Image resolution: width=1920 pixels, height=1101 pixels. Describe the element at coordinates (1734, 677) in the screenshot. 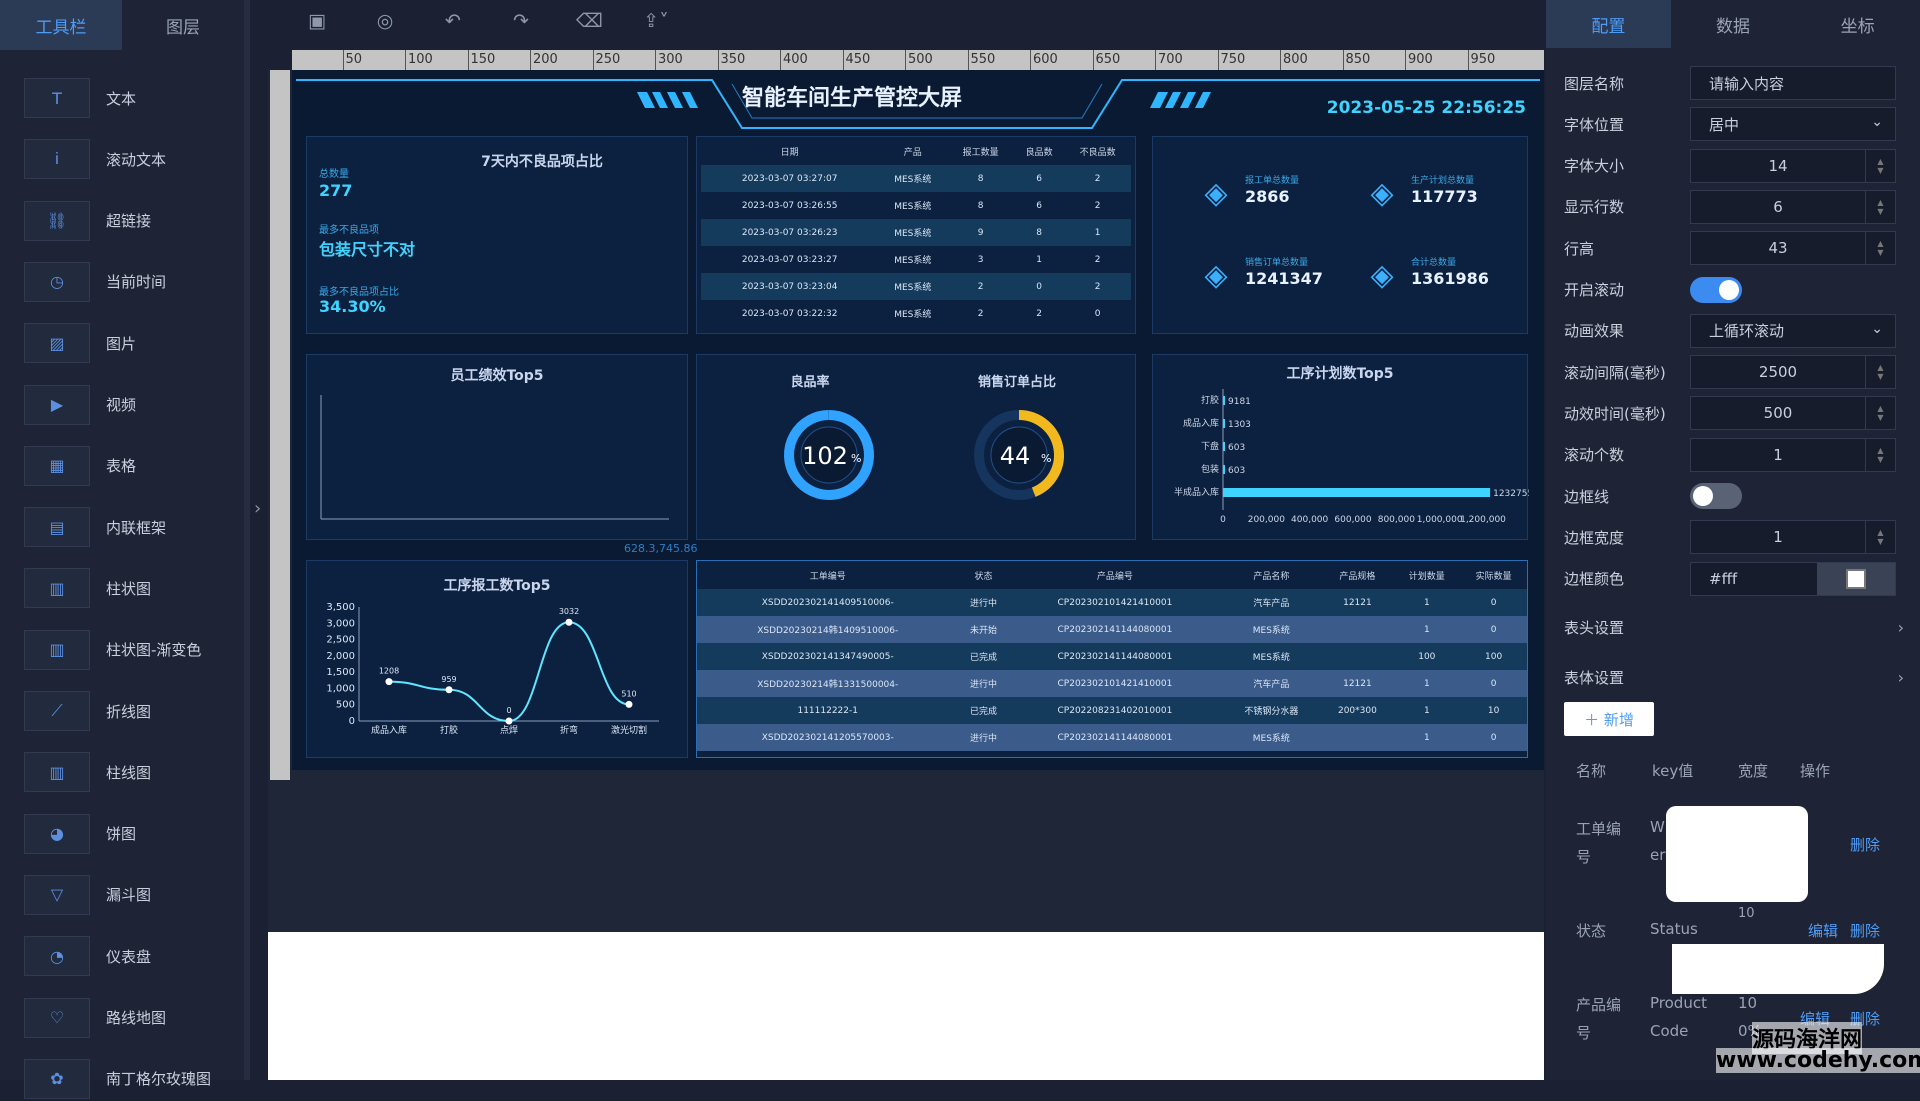

I see `body-settings-row: 表体设置 ›` at that location.